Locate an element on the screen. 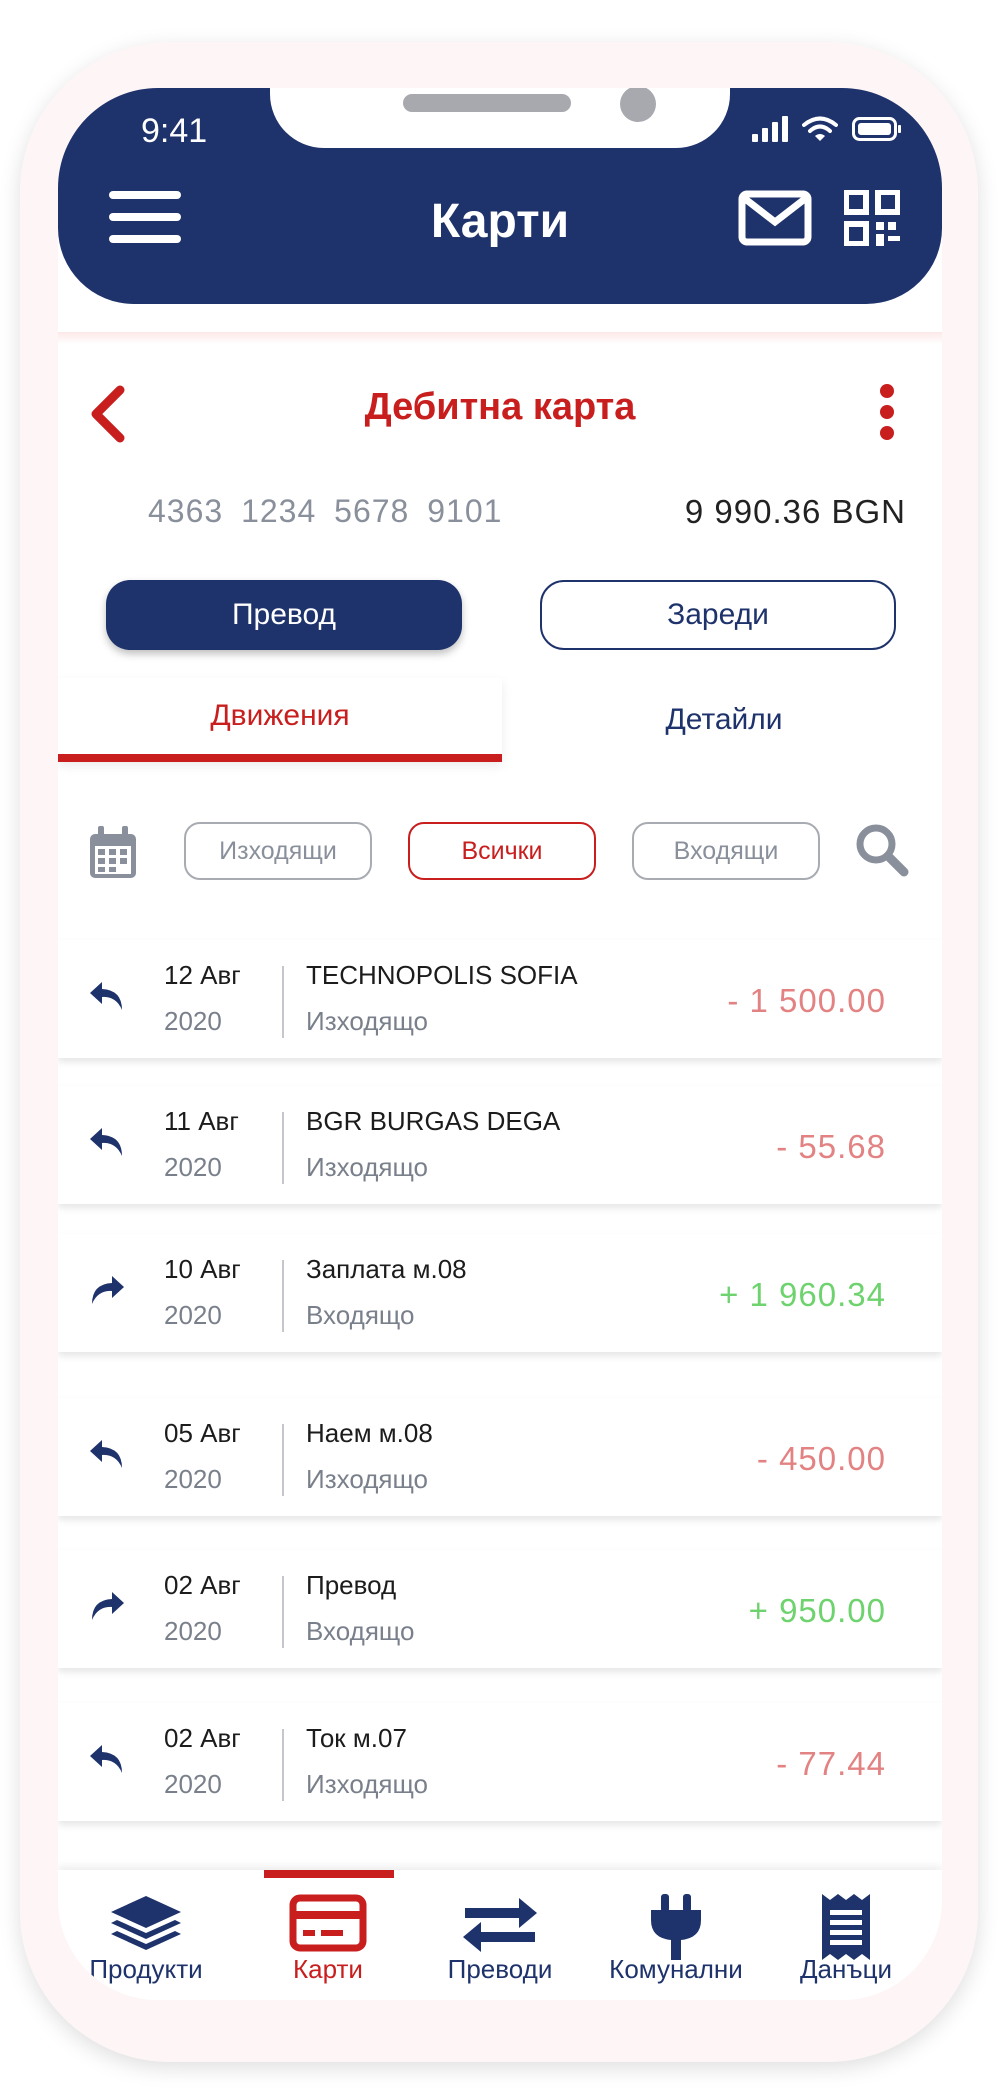  tab-movements: Движения is located at coordinates (280, 720).